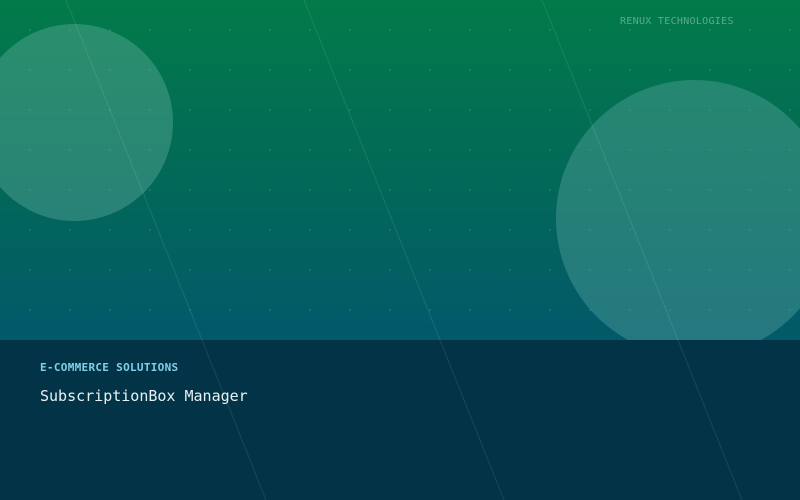 This screenshot has width=800, height=500. What do you see at coordinates (144, 396) in the screenshot?
I see `product-title: SubscriptionBox Manager` at bounding box center [144, 396].